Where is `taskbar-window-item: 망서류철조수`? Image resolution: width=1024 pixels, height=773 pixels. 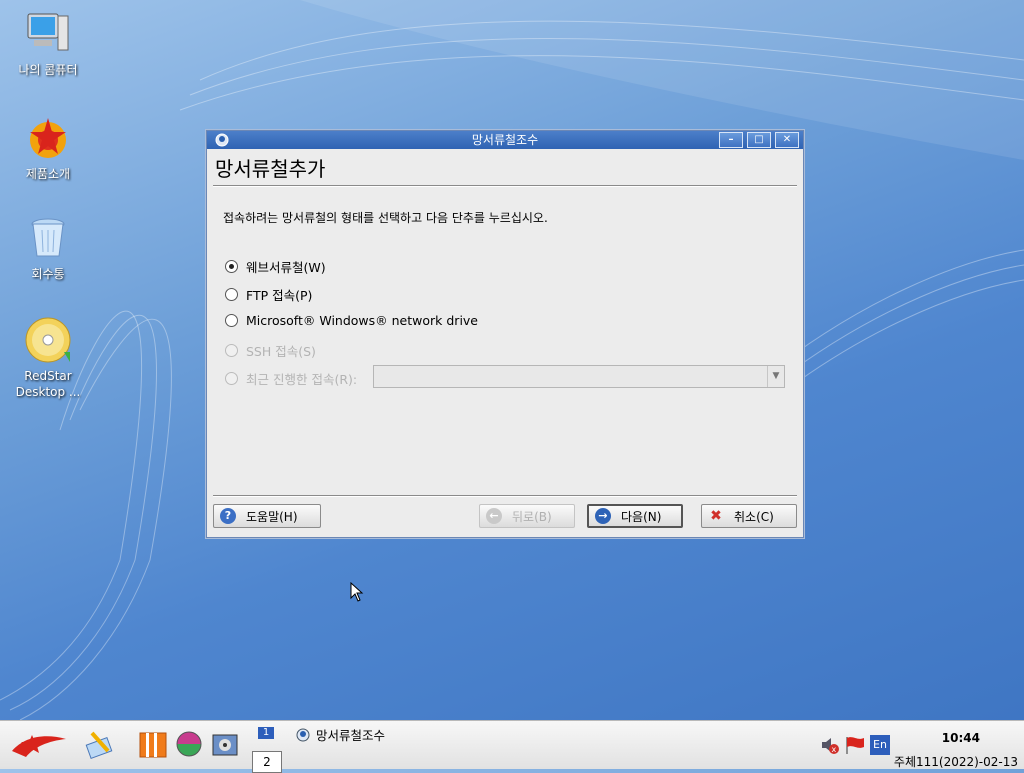 taskbar-window-item: 망서류철조수 is located at coordinates (340, 734).